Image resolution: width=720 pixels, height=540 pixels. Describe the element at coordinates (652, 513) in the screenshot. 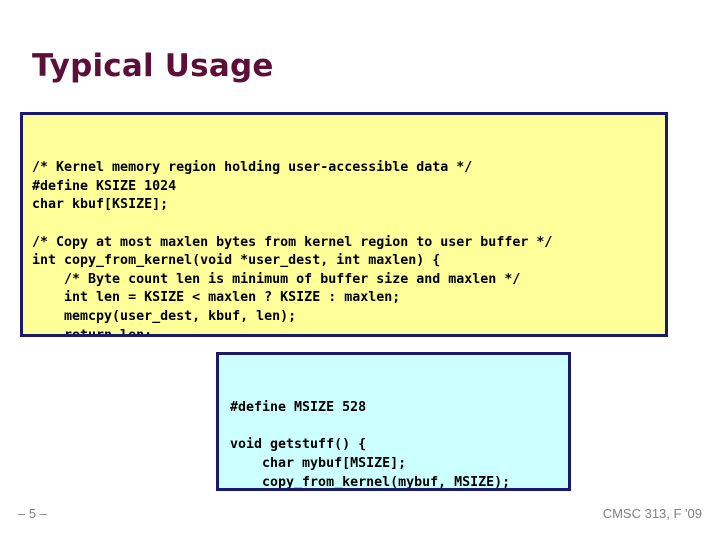

I see `course-label: CMSC 313, F '09` at that location.